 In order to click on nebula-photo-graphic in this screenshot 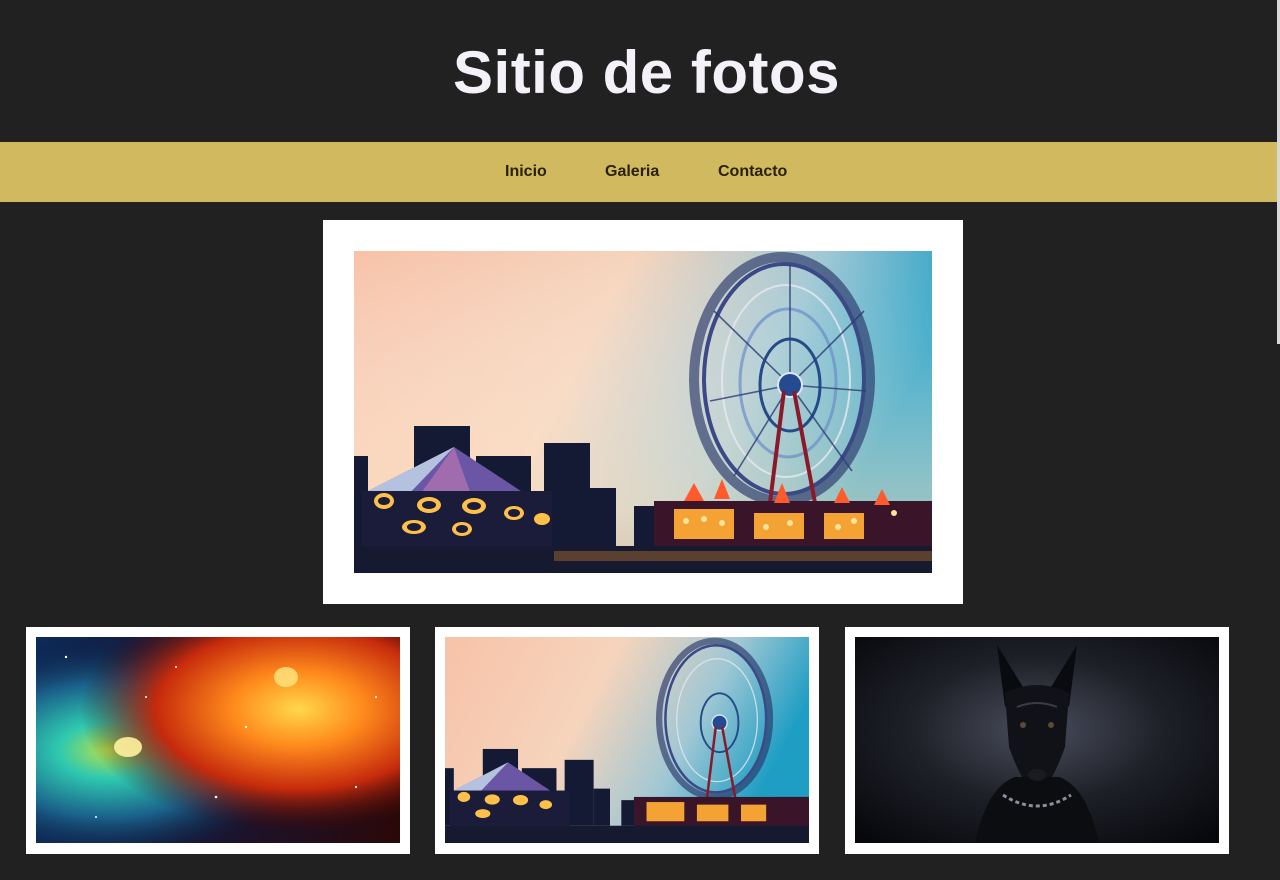, I will do `click(218, 740)`.